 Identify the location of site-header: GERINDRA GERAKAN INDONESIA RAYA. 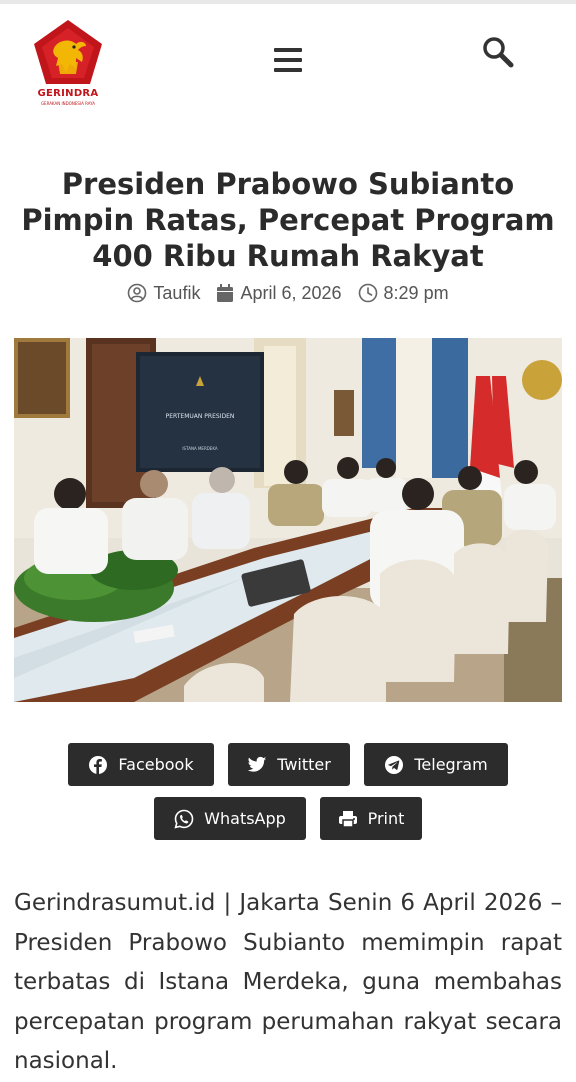
(288, 59).